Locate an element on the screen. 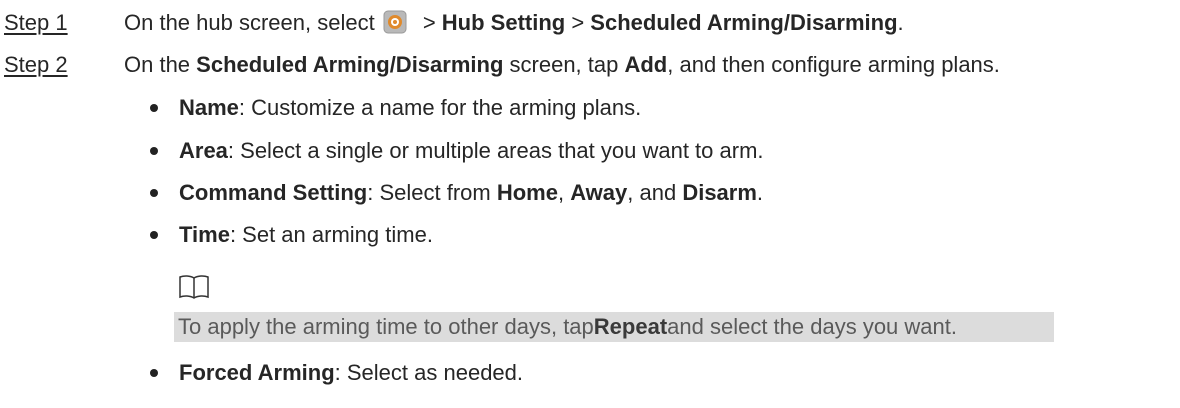 The width and height of the screenshot is (1180, 408). bullet-sep: , and is located at coordinates (655, 192).